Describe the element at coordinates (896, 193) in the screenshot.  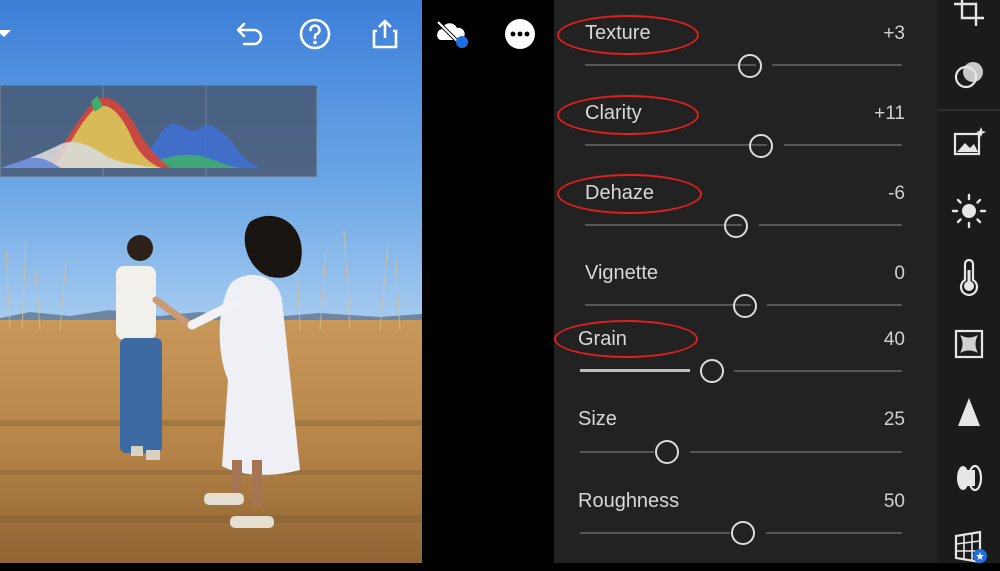
I see `slider-value: -6` at that location.